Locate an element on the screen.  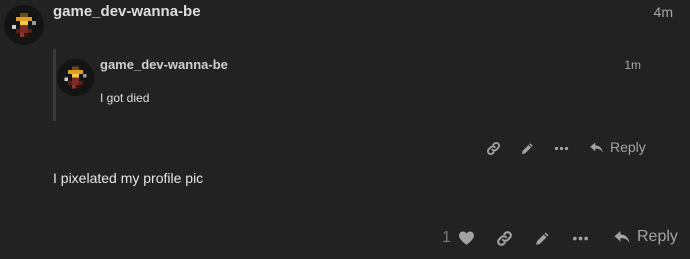
copy-link-button is located at coordinates (504, 238).